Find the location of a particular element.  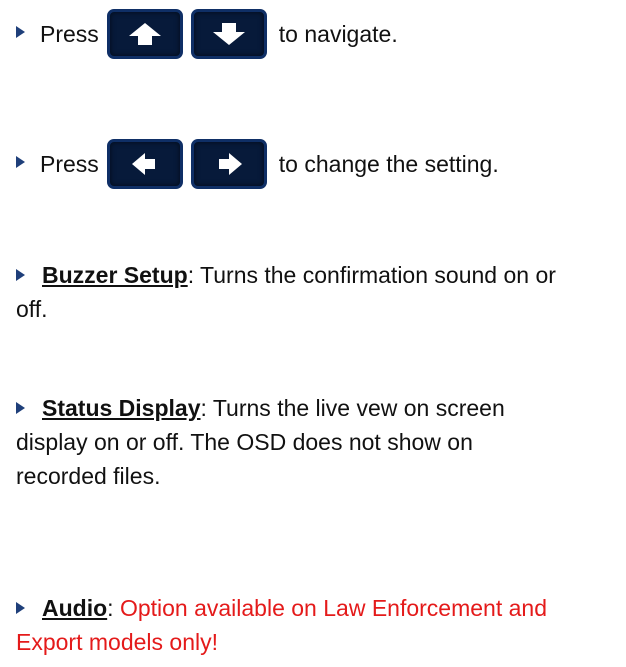

audio-colon: : is located at coordinates (113, 608).